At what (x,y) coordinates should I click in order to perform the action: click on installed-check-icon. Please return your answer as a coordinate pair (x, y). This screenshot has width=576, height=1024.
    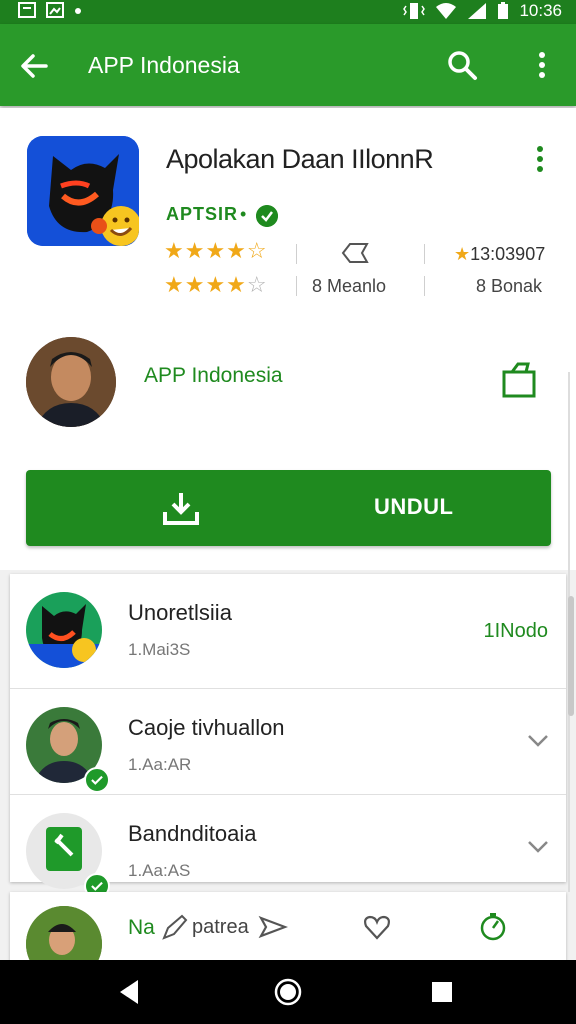
    Looking at the image, I should click on (97, 780).